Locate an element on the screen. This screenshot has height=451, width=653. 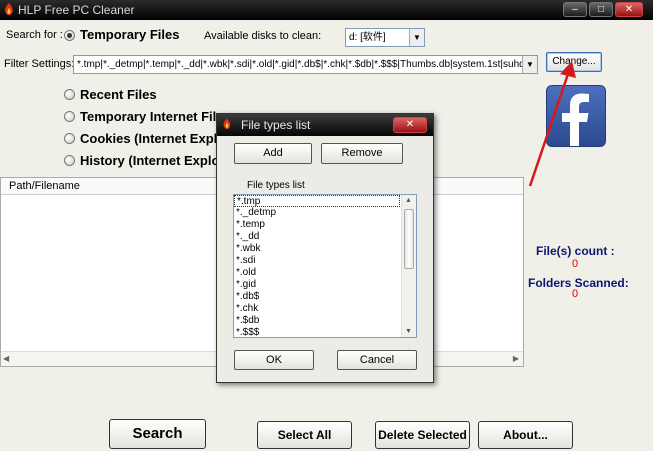
search-for-label: Search for : is located at coordinates (34, 35).